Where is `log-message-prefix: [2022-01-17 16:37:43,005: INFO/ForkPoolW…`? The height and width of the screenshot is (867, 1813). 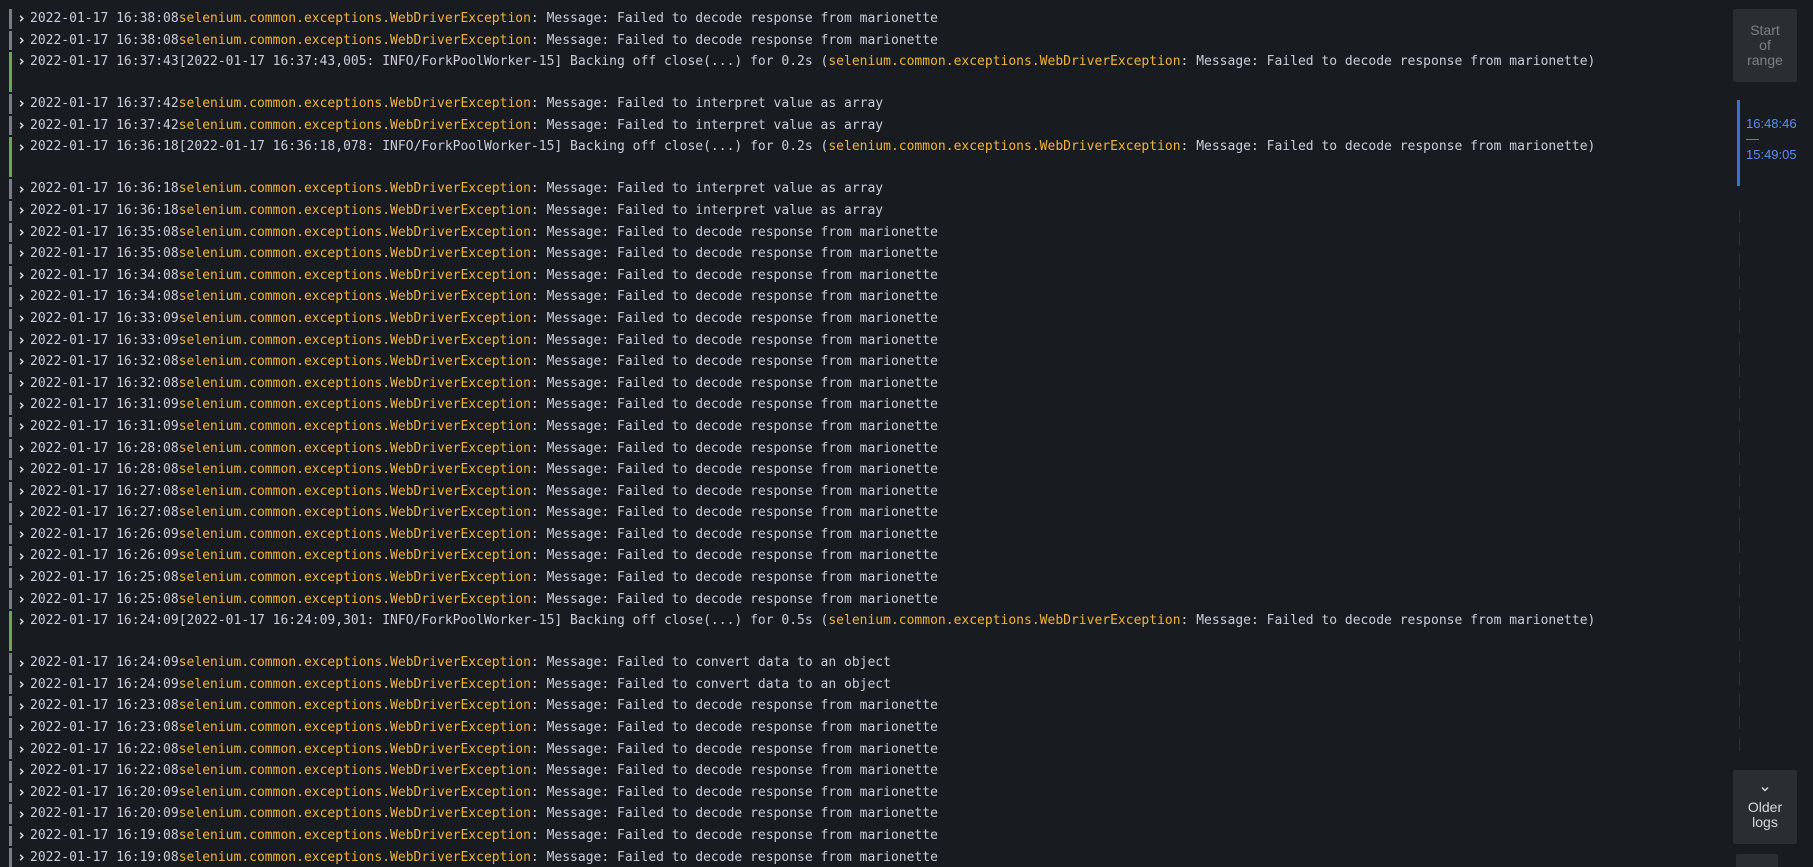
log-message-prefix: [2022-01-17 16:37:43,005: INFO/ForkPoolW… is located at coordinates (503, 62).